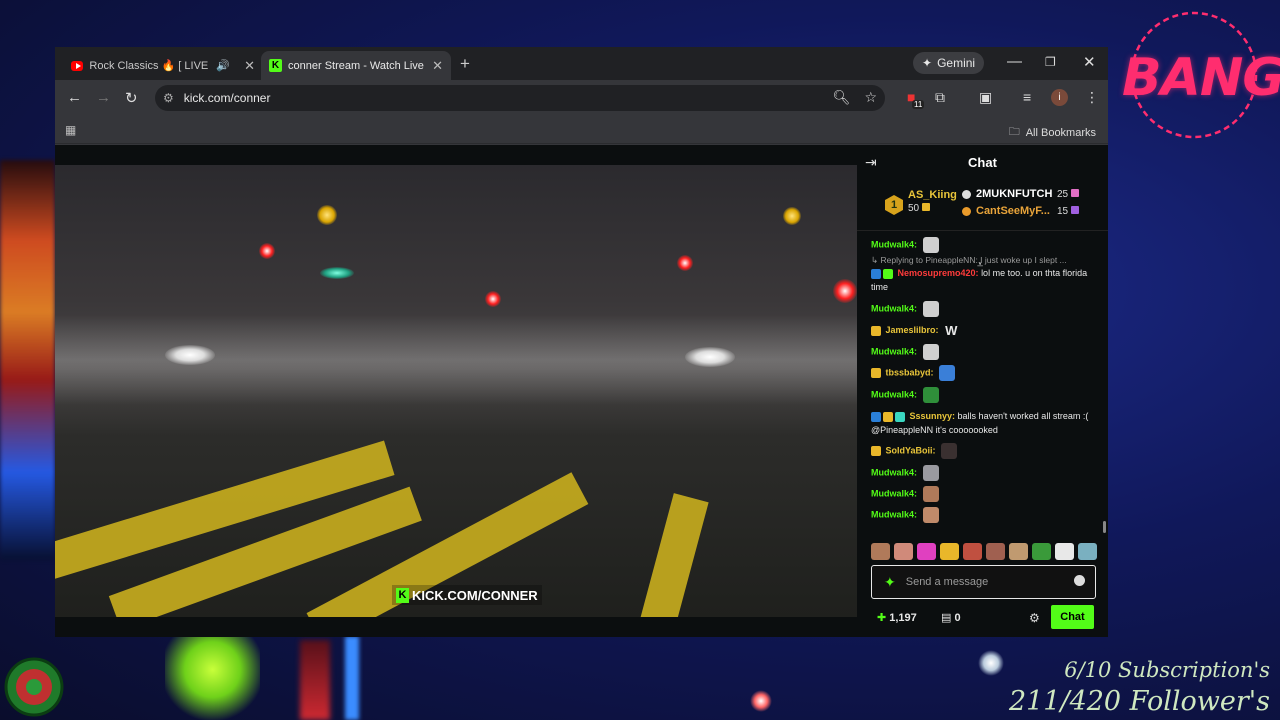 The height and width of the screenshot is (720, 1280). Describe the element at coordinates (933, 416) in the screenshot. I see `chat-username: Sssunnyy:` at that location.